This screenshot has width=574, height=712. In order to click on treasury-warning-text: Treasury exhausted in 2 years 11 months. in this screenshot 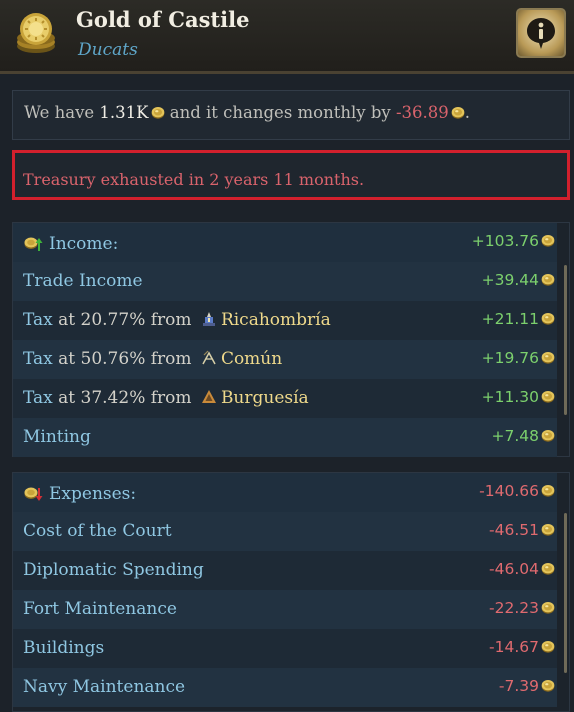, I will do `click(194, 179)`.